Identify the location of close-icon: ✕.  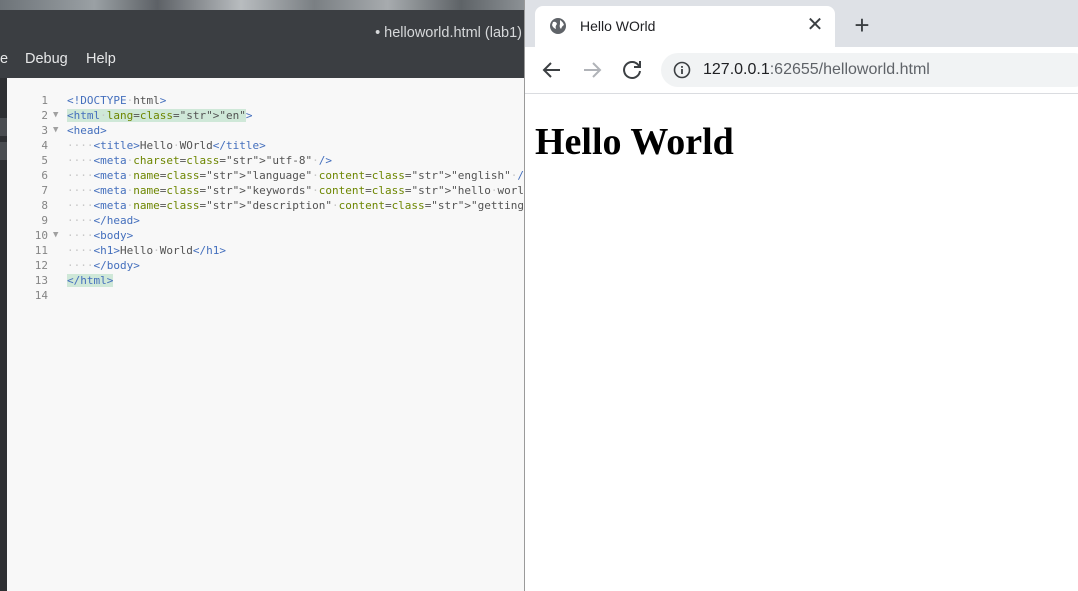
(815, 25).